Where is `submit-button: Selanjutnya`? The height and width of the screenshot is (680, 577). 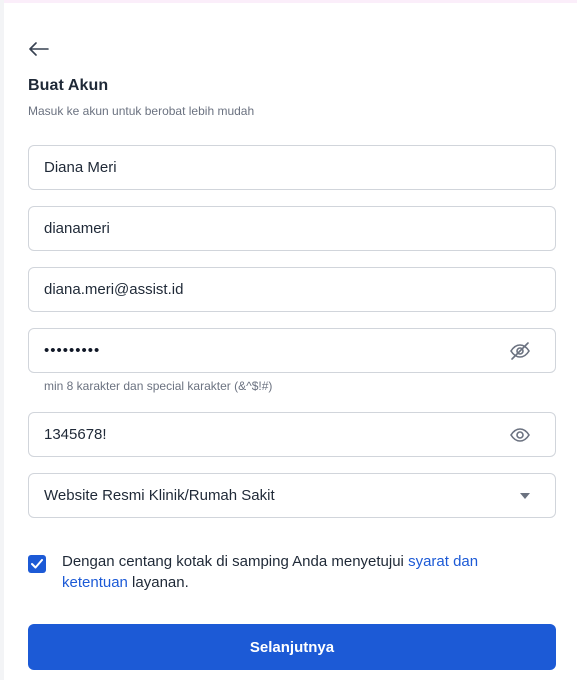 submit-button: Selanjutnya is located at coordinates (292, 647).